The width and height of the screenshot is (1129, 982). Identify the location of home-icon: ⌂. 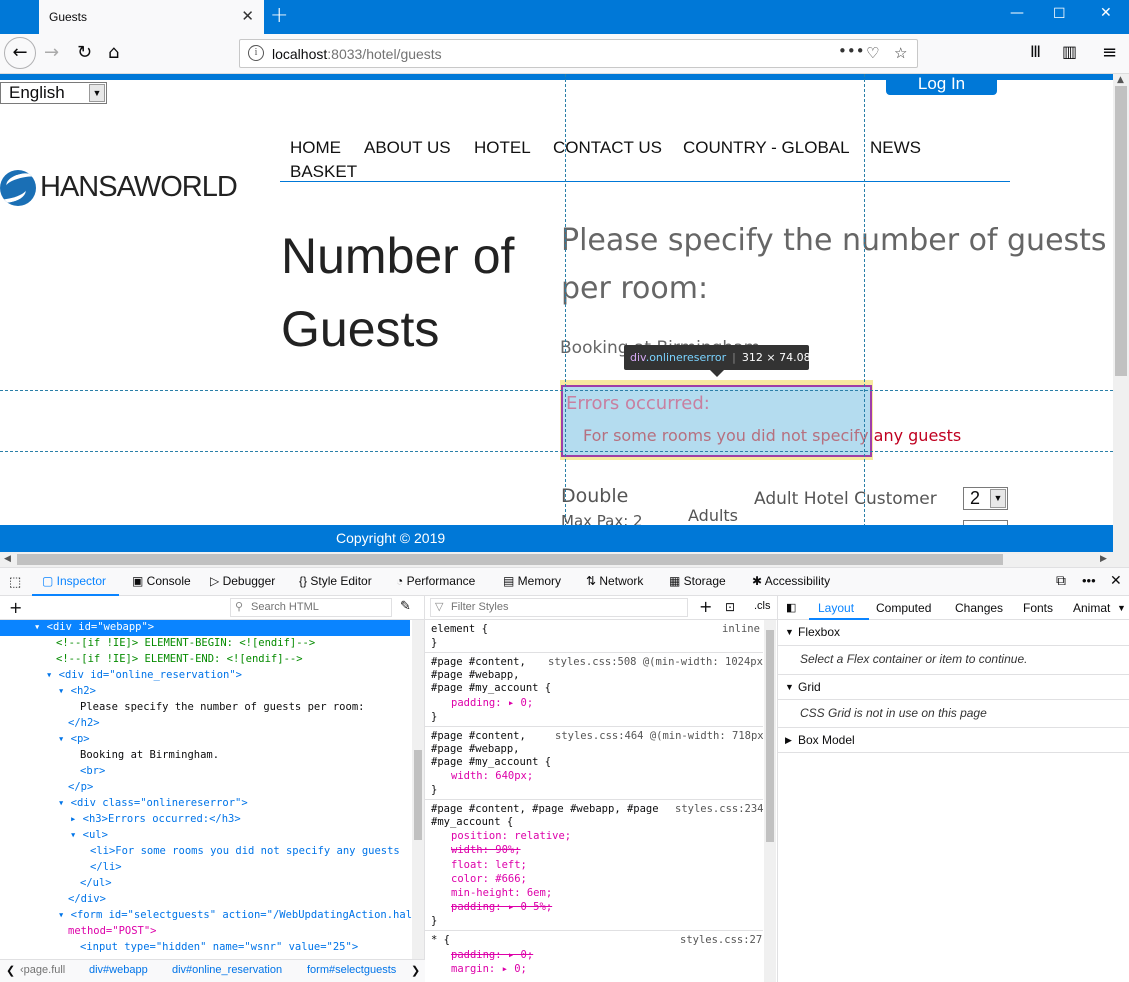
(113, 52).